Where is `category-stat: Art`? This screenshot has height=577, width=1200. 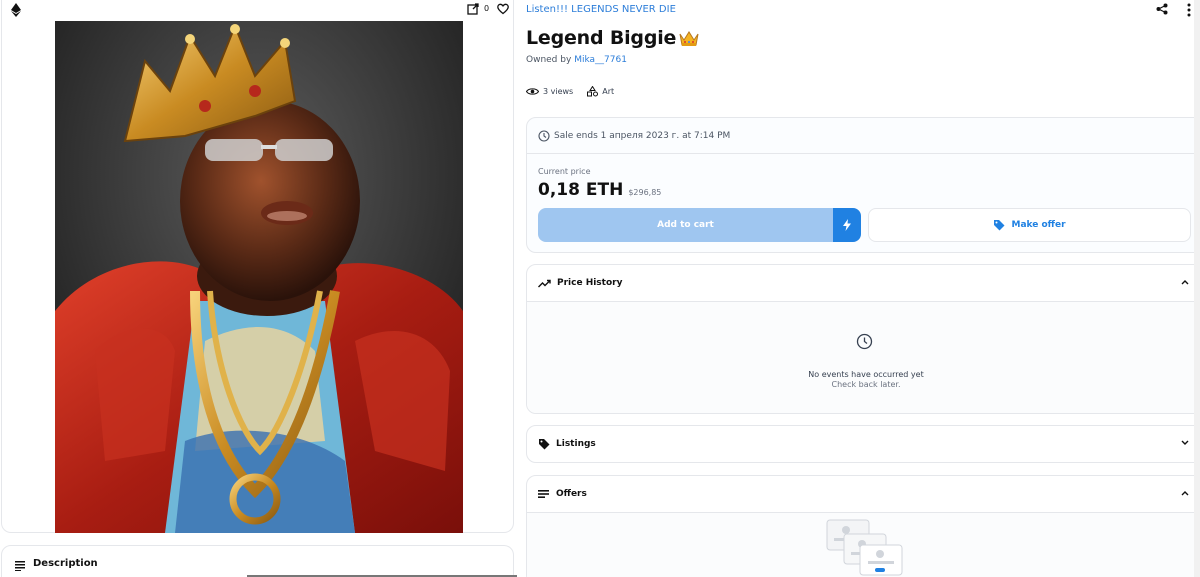 category-stat: Art is located at coordinates (600, 91).